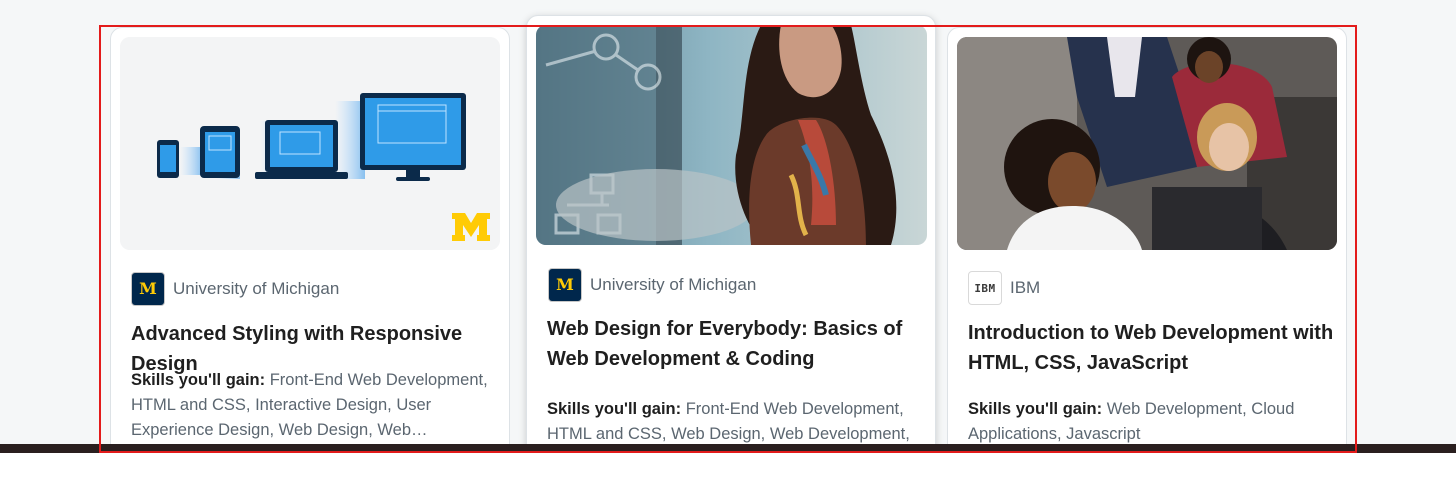 The image size is (1456, 478). I want to click on partner-row: IBM IBM, so click(1004, 288).